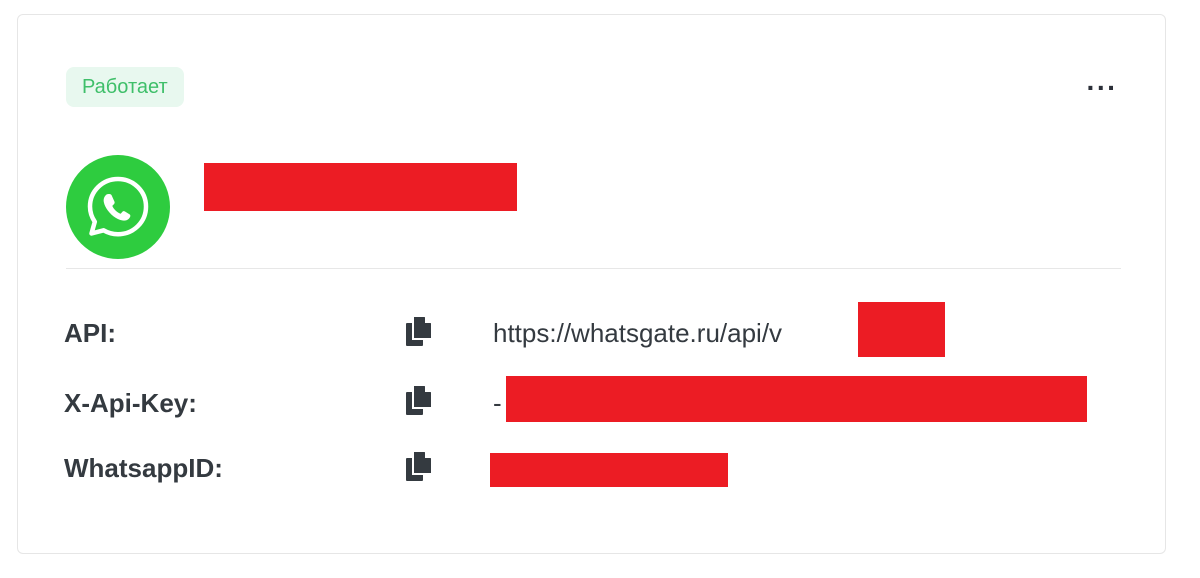 This screenshot has width=1200, height=578. What do you see at coordinates (638, 333) in the screenshot?
I see `api-url-value: https://whatsgate.ru/api/v` at bounding box center [638, 333].